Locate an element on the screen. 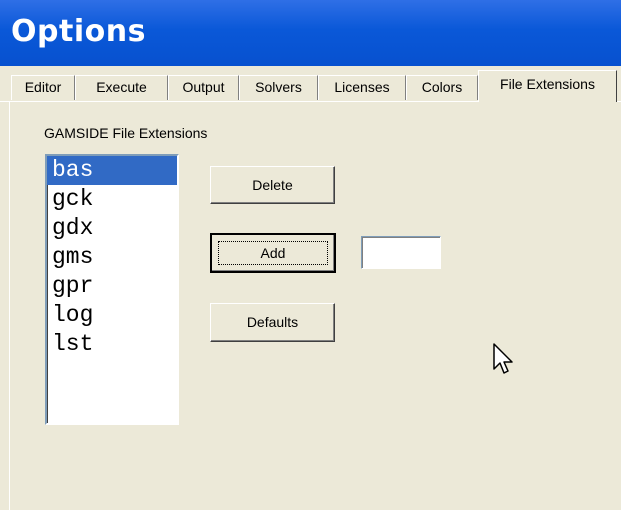 The height and width of the screenshot is (510, 621). add-button: Add is located at coordinates (273, 253).